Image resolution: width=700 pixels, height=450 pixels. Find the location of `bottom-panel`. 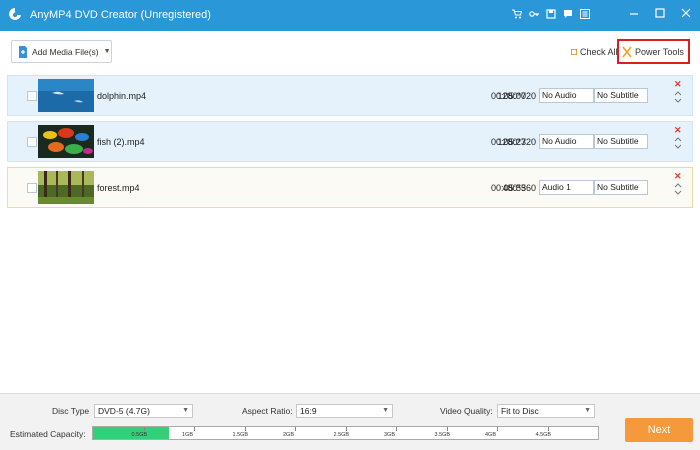

bottom-panel is located at coordinates (350, 421).